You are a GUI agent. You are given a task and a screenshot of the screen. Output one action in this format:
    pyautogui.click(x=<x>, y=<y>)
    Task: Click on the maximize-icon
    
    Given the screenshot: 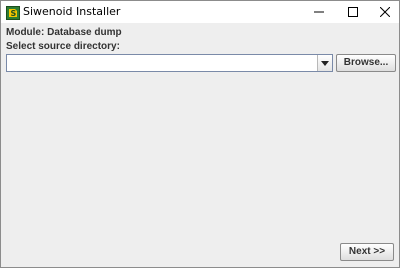 What is the action you would take?
    pyautogui.click(x=353, y=12)
    